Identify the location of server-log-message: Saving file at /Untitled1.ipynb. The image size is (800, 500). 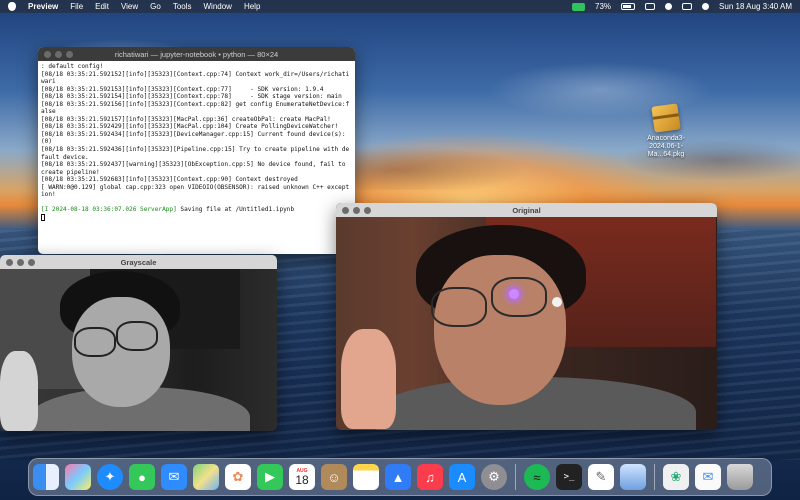
(235, 210).